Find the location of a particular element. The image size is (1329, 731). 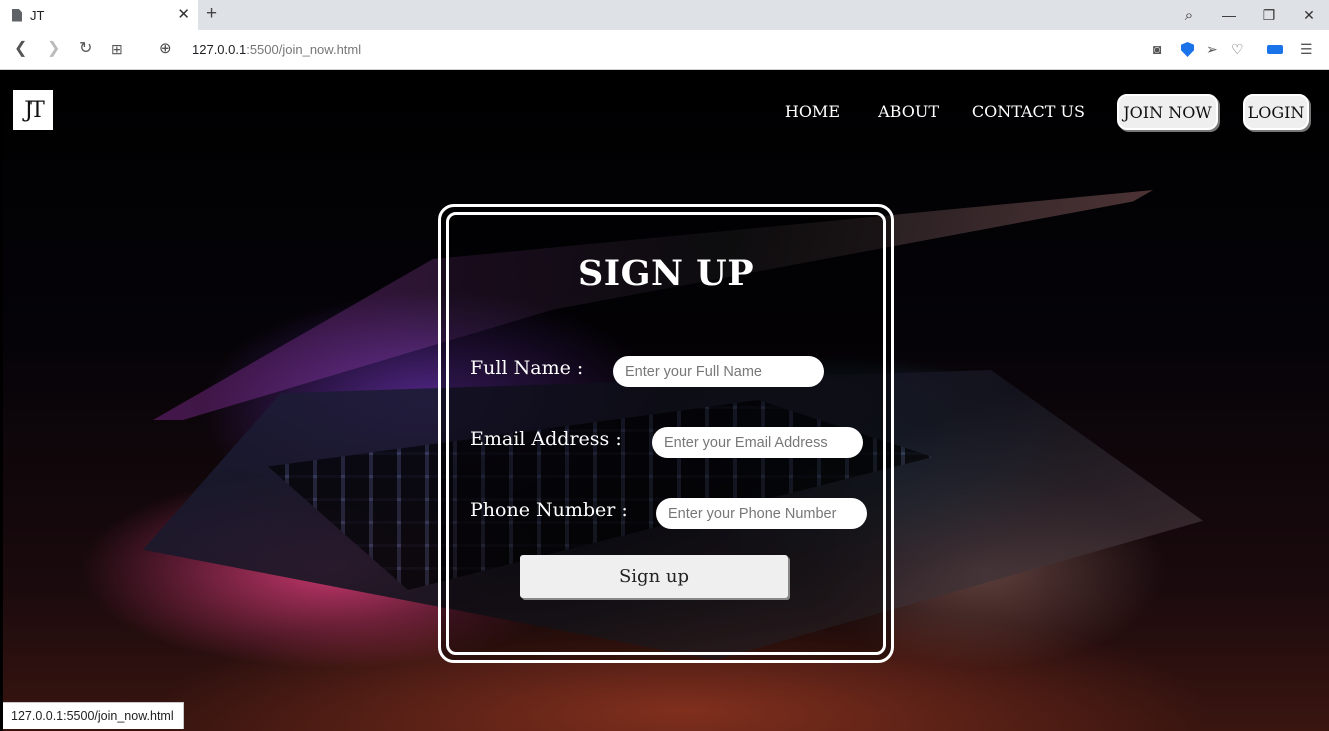

globe-icon: ⊕ is located at coordinates (165, 48).